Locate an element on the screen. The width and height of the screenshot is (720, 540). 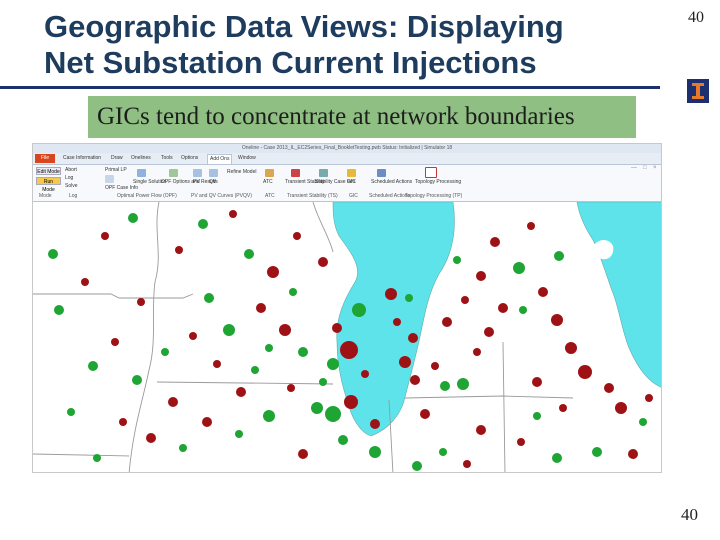
tab-window: Window is located at coordinates (247, 158).